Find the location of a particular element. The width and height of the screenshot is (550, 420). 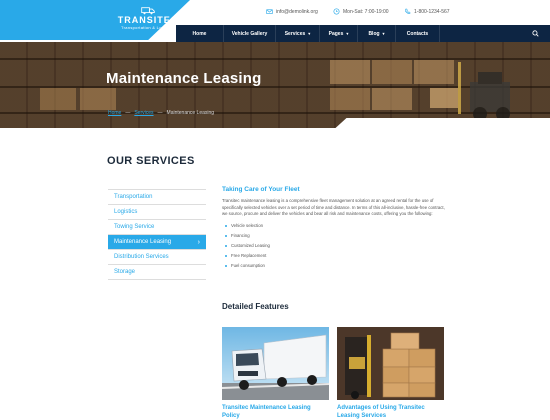

nav-label: Contacts is located at coordinates (417, 33).